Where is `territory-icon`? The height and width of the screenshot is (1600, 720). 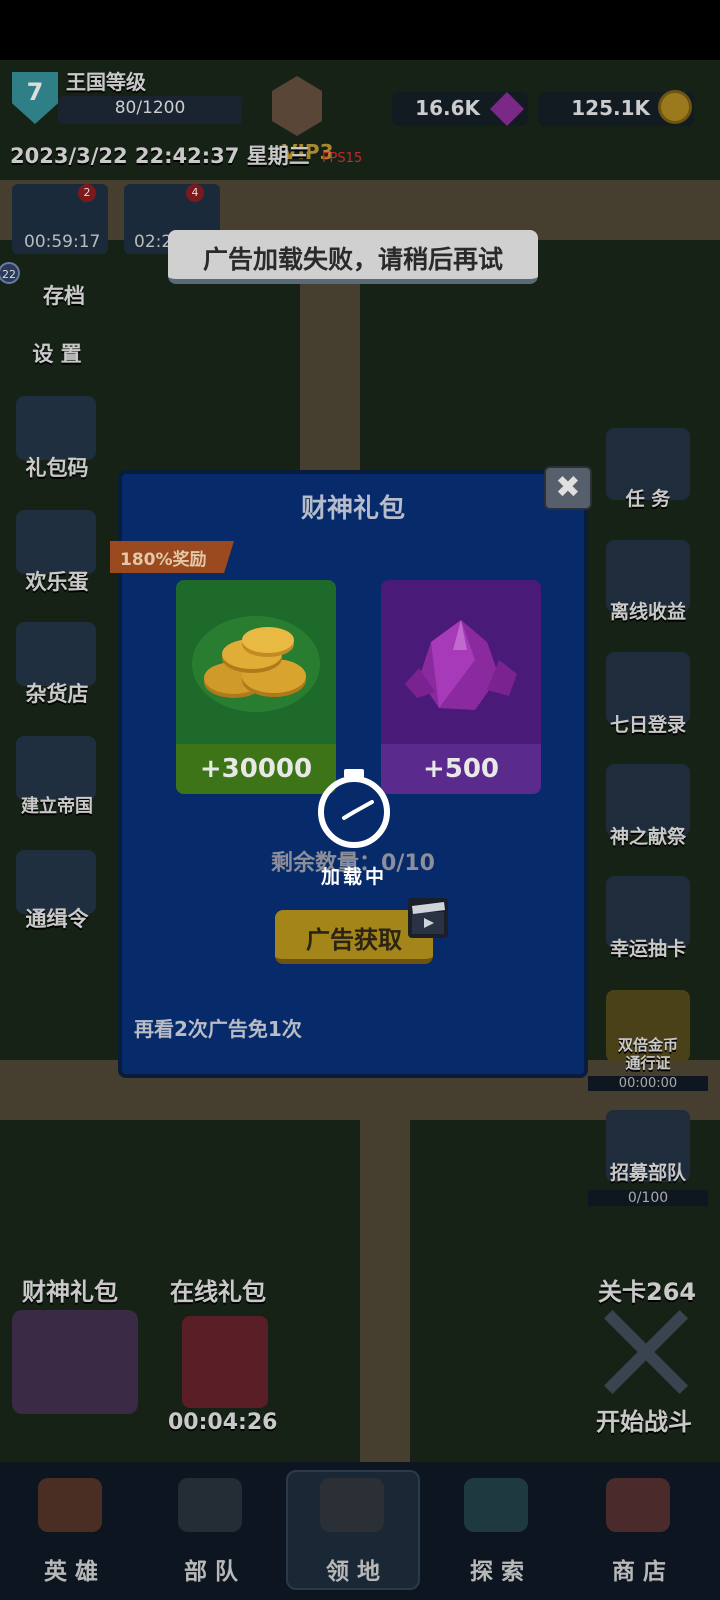
territory-icon is located at coordinates (352, 1505).